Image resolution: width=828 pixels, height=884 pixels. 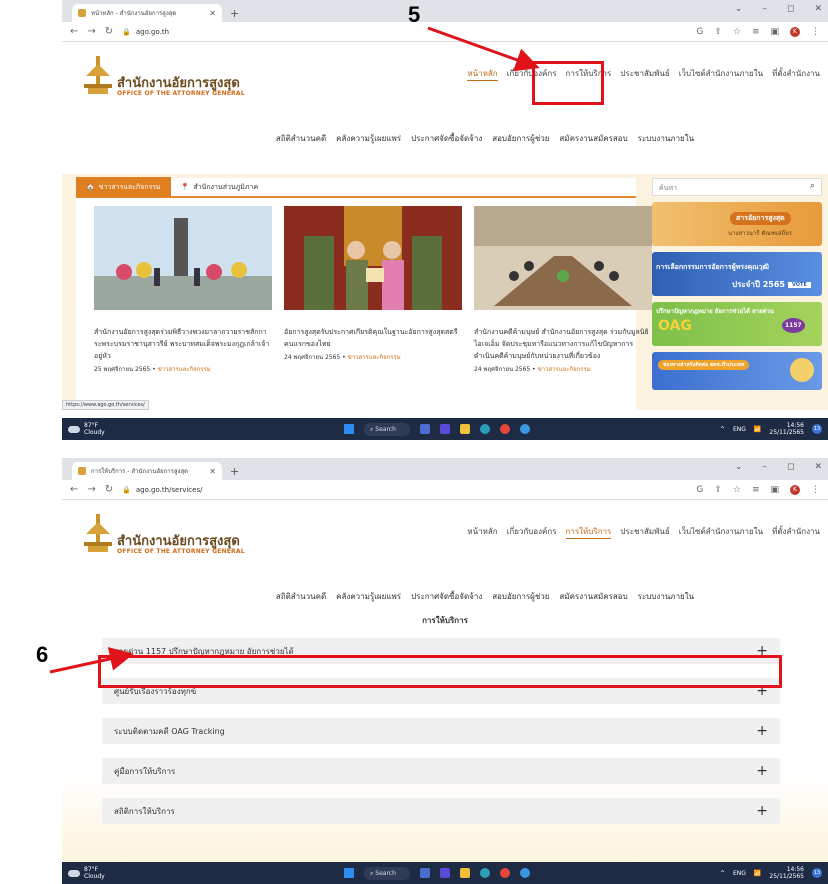 I want to click on browser-tab: การให้บริการ - สำนักงานอัยการสูงสุด ✕, so click(x=147, y=471).